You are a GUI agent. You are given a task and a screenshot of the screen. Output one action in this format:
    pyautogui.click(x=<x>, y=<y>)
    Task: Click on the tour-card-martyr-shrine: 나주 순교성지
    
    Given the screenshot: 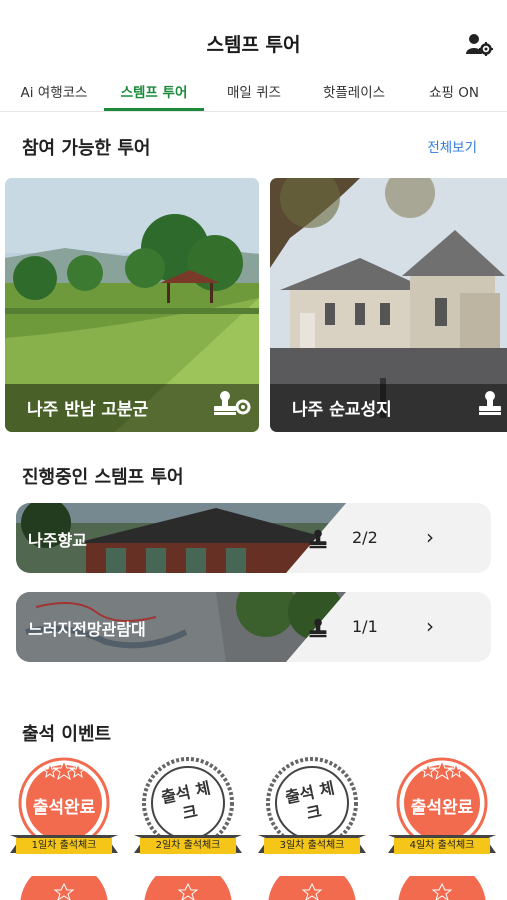 What is the action you would take?
    pyautogui.click(x=388, y=305)
    